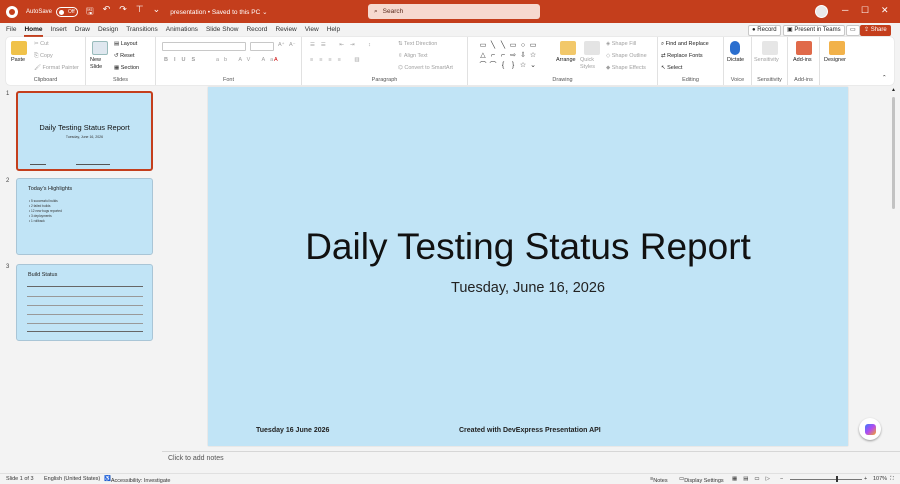 The width and height of the screenshot is (900, 484). What do you see at coordinates (865, 10) in the screenshot?
I see `maximize-icon: ☐` at bounding box center [865, 10].